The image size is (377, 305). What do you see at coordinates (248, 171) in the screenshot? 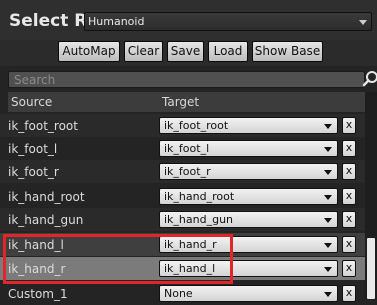
I see `target-bone-dropdown: ik_foot_r` at bounding box center [248, 171].